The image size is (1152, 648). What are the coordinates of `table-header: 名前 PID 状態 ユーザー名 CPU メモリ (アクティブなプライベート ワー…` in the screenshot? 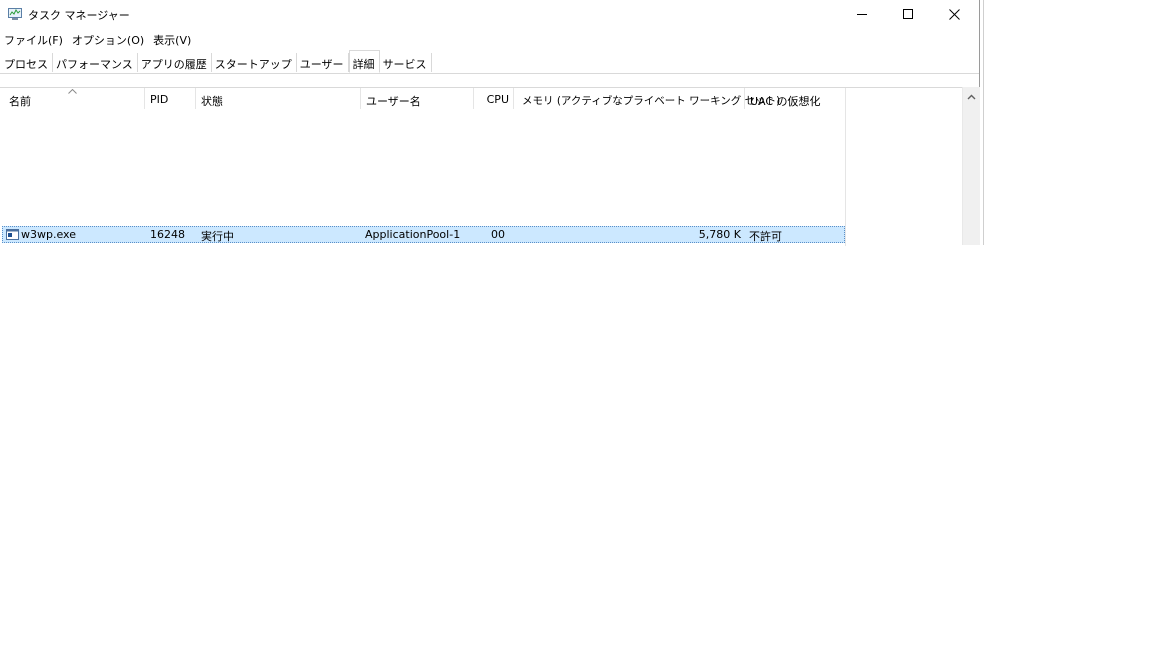 It's located at (423, 98).